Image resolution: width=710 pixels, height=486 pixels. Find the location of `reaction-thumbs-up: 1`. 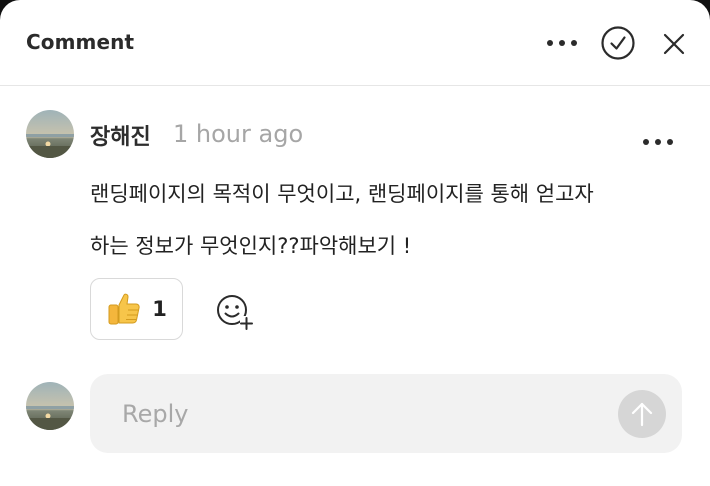

reaction-thumbs-up: 1 is located at coordinates (136, 309).